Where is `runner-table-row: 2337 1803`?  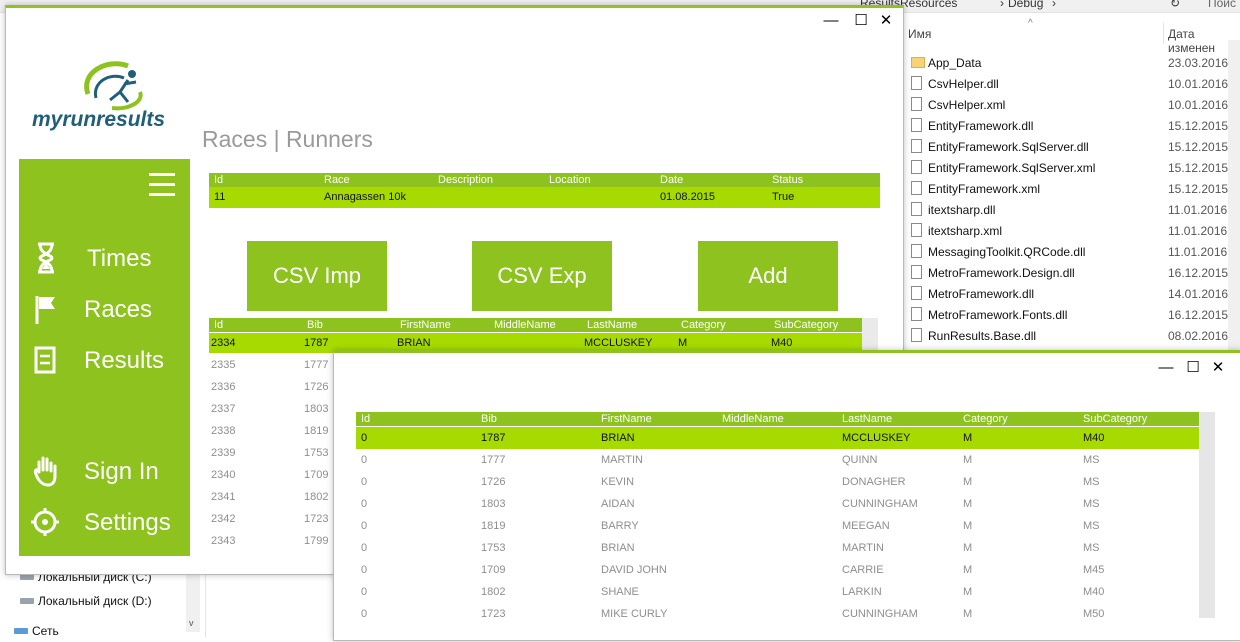 runner-table-row: 2337 1803 is located at coordinates (272, 409).